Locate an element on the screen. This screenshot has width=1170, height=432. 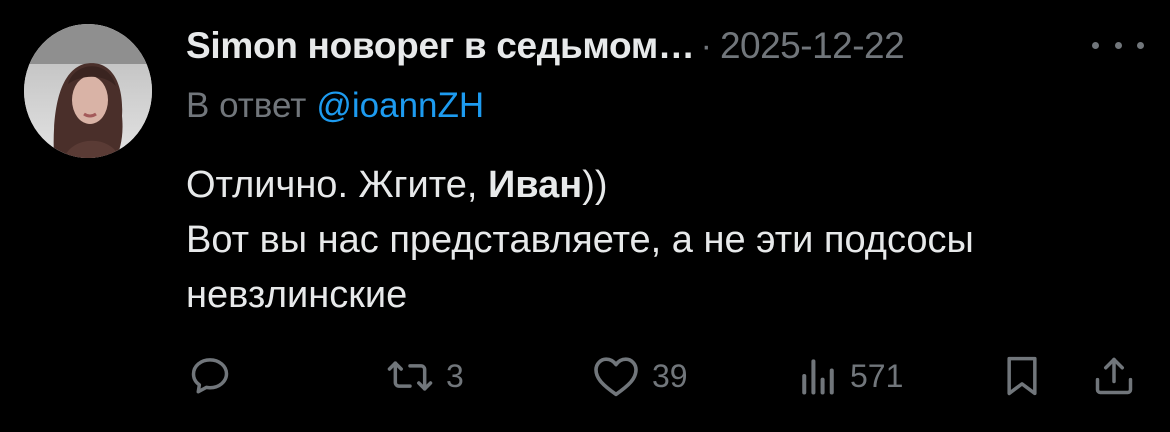
more-options-button is located at coordinates (1118, 45).